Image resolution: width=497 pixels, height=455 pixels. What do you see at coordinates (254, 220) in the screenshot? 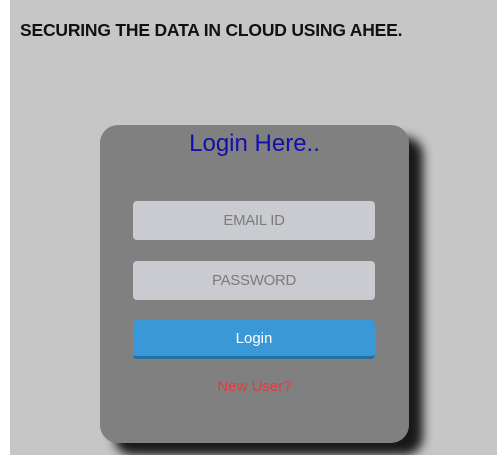
I see `email-field` at bounding box center [254, 220].